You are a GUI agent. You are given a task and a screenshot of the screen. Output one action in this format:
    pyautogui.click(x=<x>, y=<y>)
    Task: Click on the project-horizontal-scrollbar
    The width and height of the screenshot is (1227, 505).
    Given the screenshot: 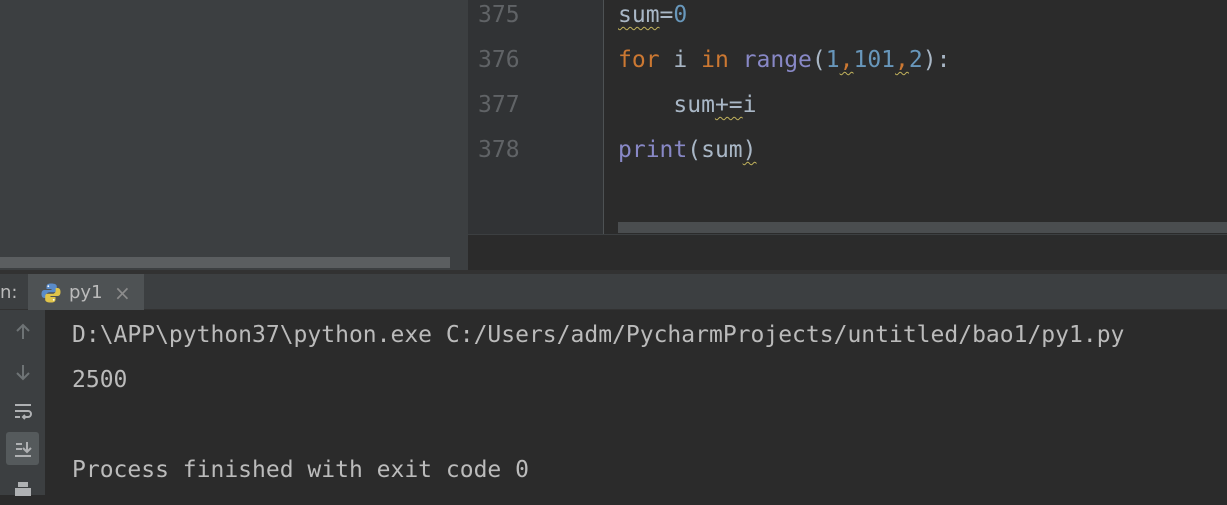 What is the action you would take?
    pyautogui.click(x=225, y=262)
    